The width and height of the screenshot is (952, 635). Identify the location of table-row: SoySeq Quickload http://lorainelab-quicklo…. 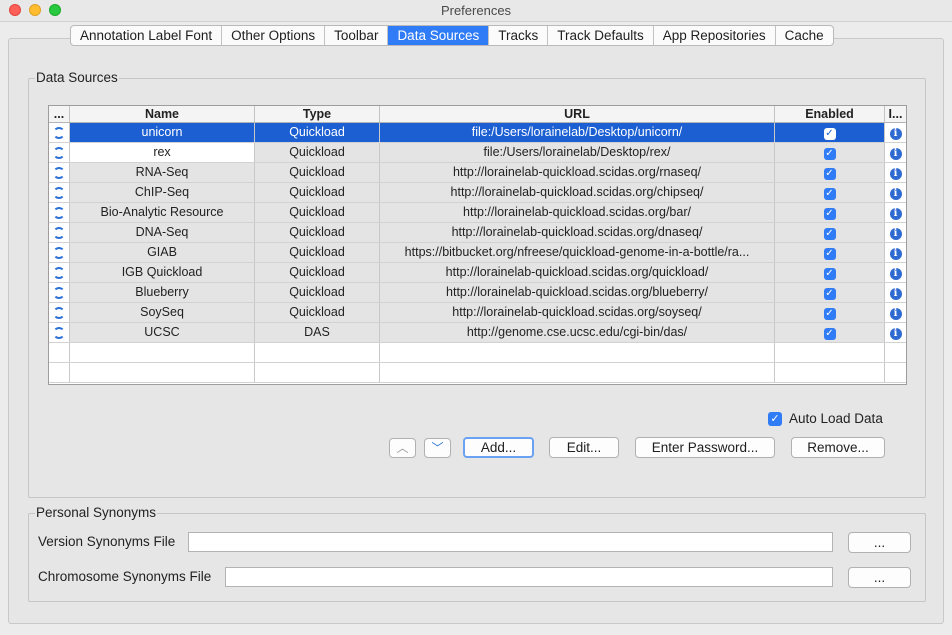
(477, 313).